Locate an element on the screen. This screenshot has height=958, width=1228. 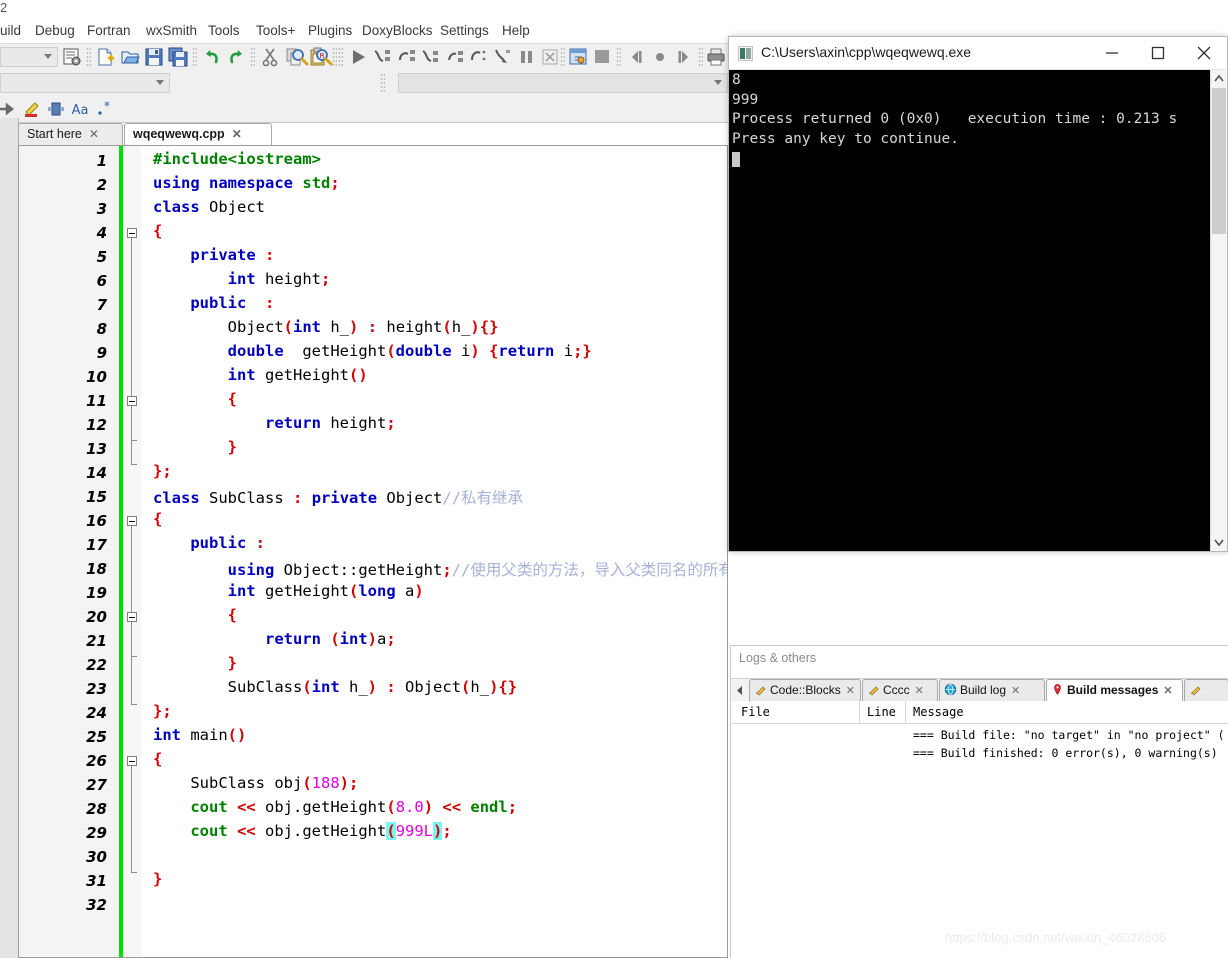
debug-step-into-icon is located at coordinates (382, 57).